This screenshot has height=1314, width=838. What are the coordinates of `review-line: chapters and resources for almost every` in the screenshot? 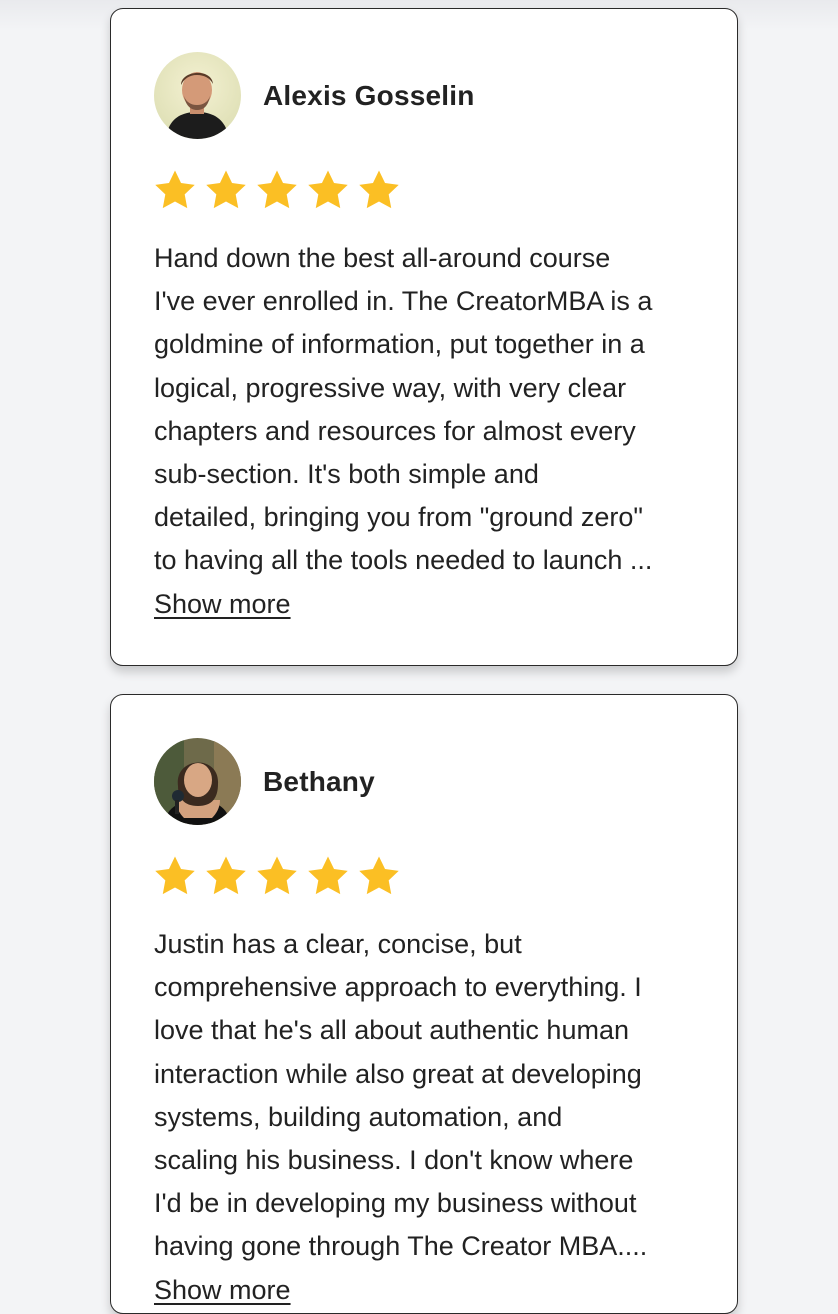 It's located at (395, 430).